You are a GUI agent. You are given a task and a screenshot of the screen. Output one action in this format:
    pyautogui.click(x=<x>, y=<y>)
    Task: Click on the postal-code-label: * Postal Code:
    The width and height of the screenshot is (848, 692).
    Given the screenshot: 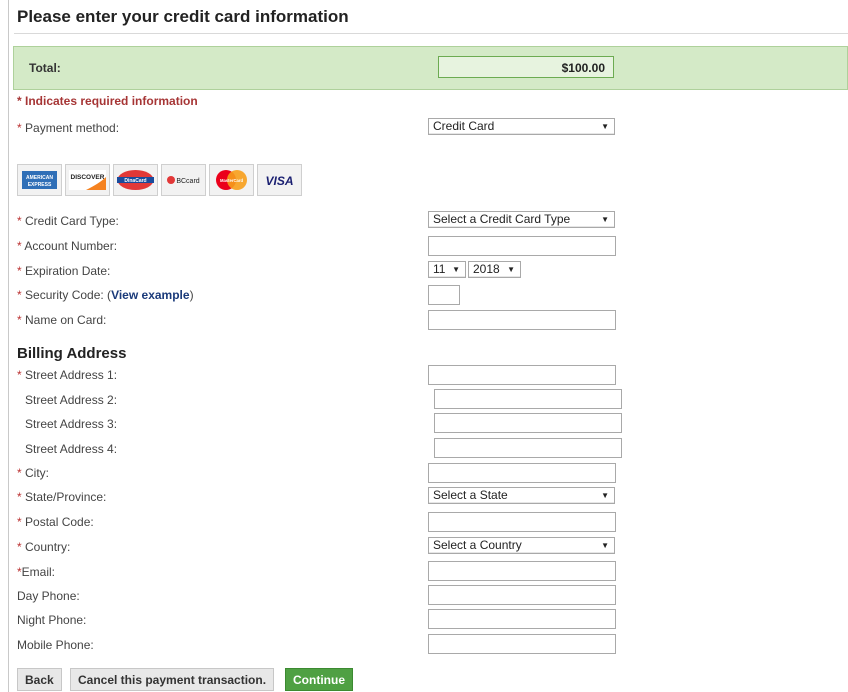 What is the action you would take?
    pyautogui.click(x=55, y=522)
    